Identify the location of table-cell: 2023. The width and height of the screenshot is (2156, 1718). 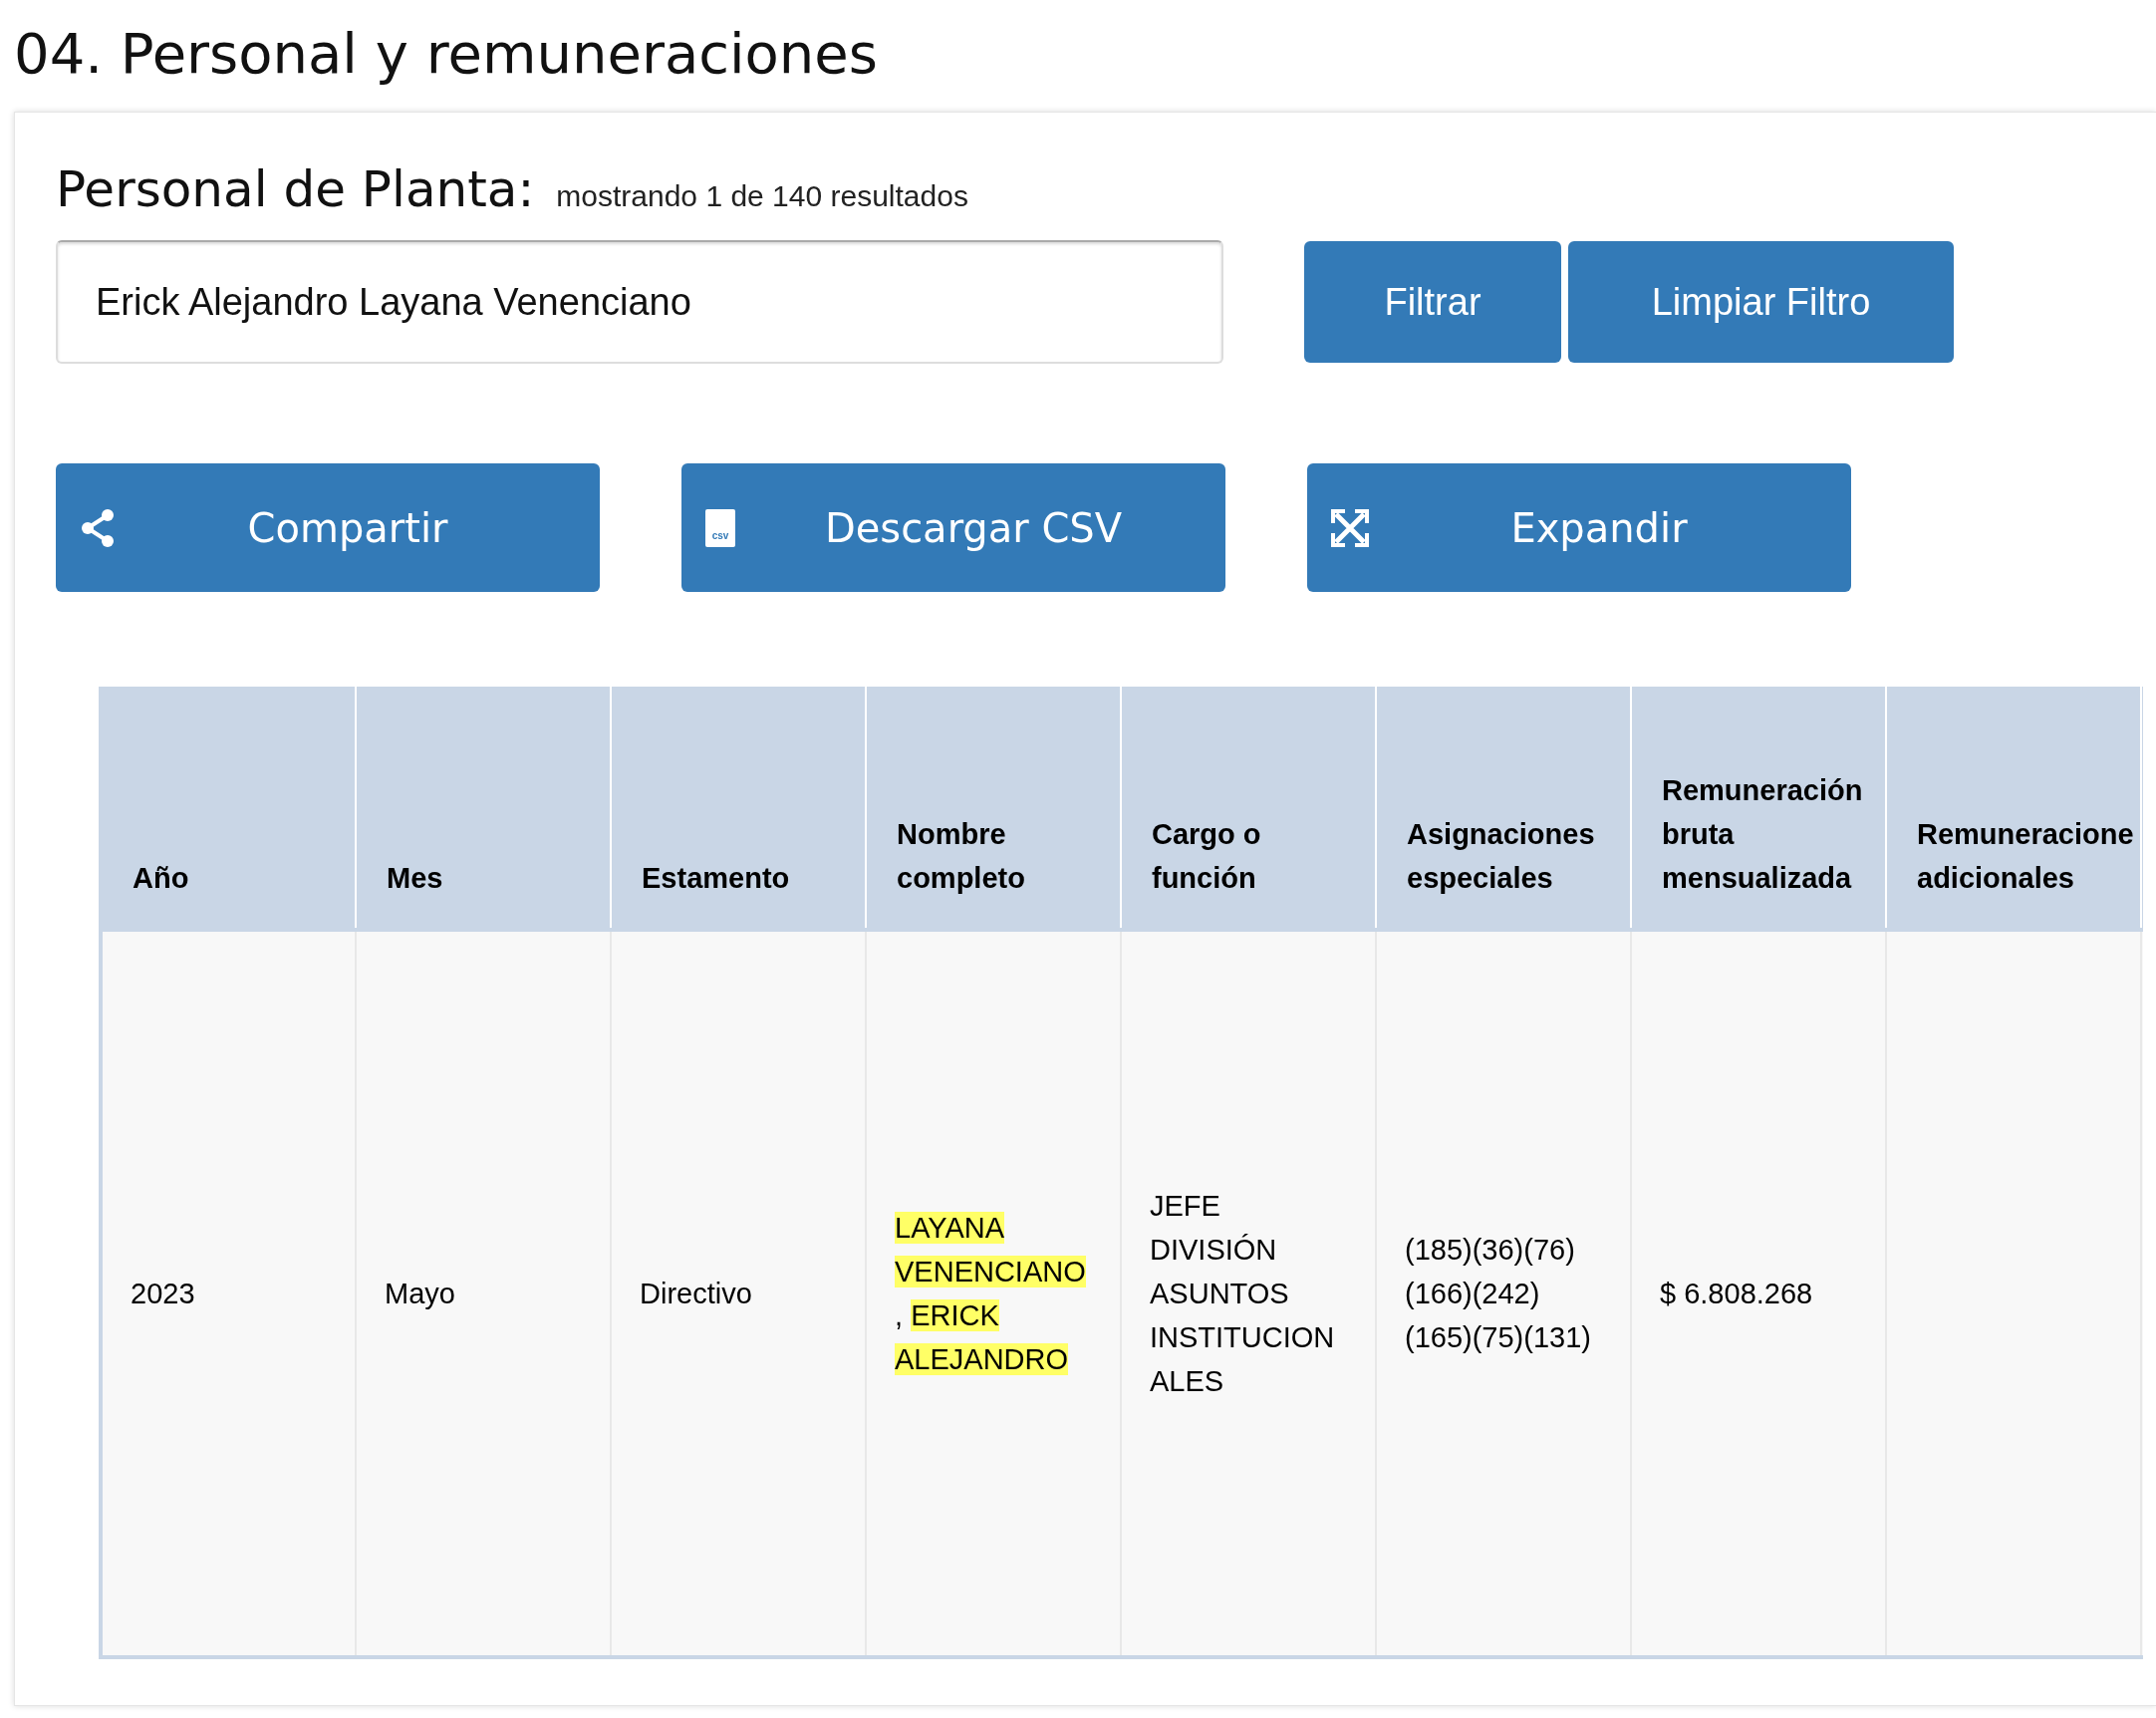
(228, 1293).